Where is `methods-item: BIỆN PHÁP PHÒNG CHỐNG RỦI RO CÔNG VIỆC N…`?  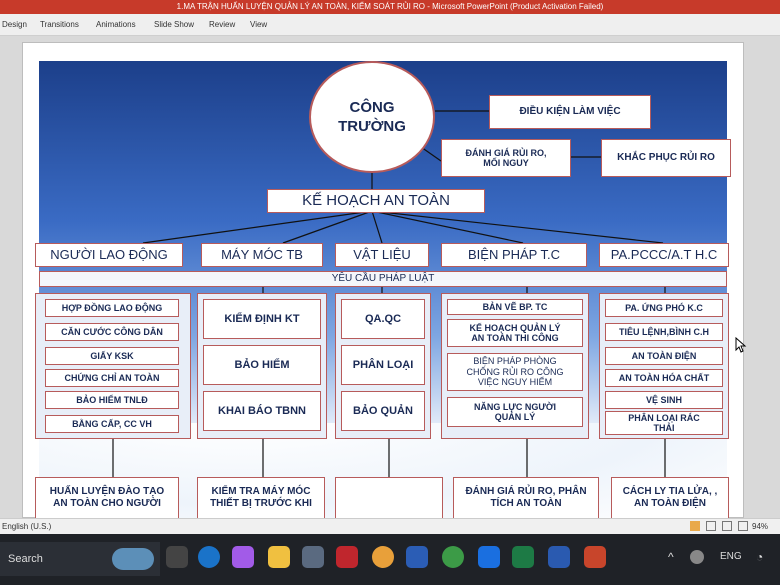
methods-item: BIỆN PHÁP PHÒNG CHỐNG RỦI RO CÔNG VIỆC N… is located at coordinates (515, 372).